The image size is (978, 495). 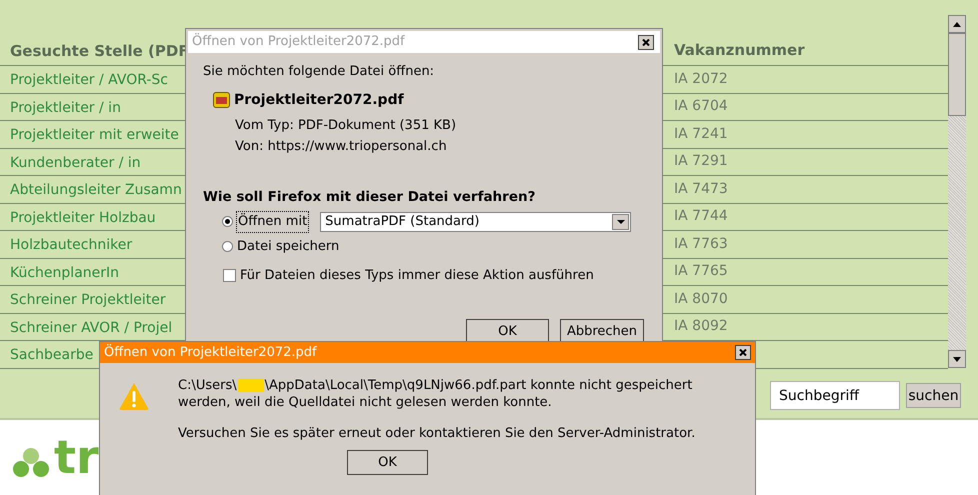 What do you see at coordinates (229, 275) in the screenshot?
I see `checkbox` at bounding box center [229, 275].